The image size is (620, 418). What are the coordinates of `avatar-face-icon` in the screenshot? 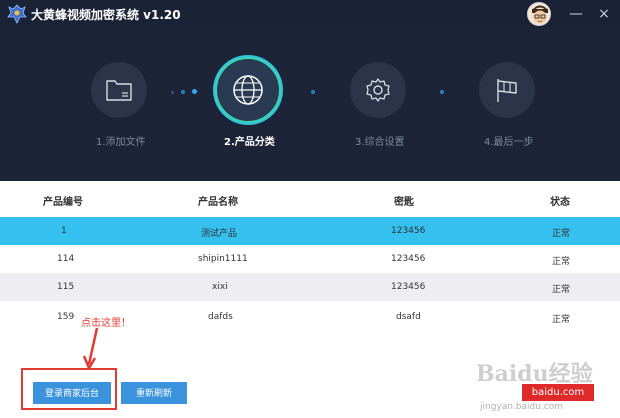 It's located at (539, 14).